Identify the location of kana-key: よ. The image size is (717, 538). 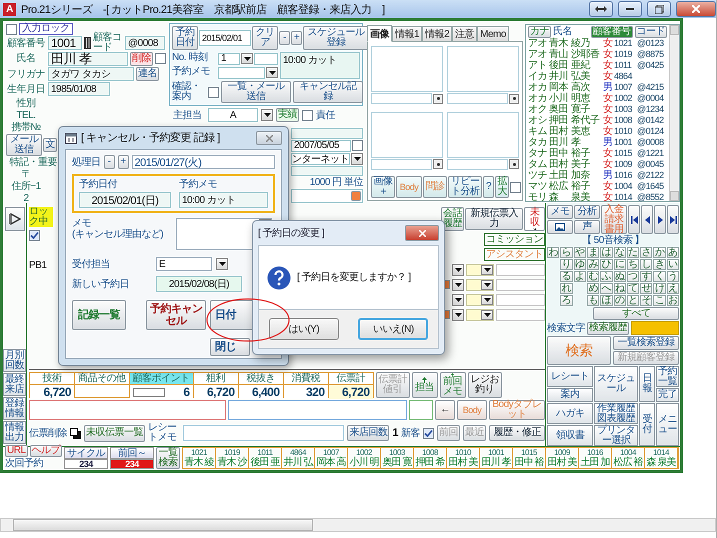
(580, 276).